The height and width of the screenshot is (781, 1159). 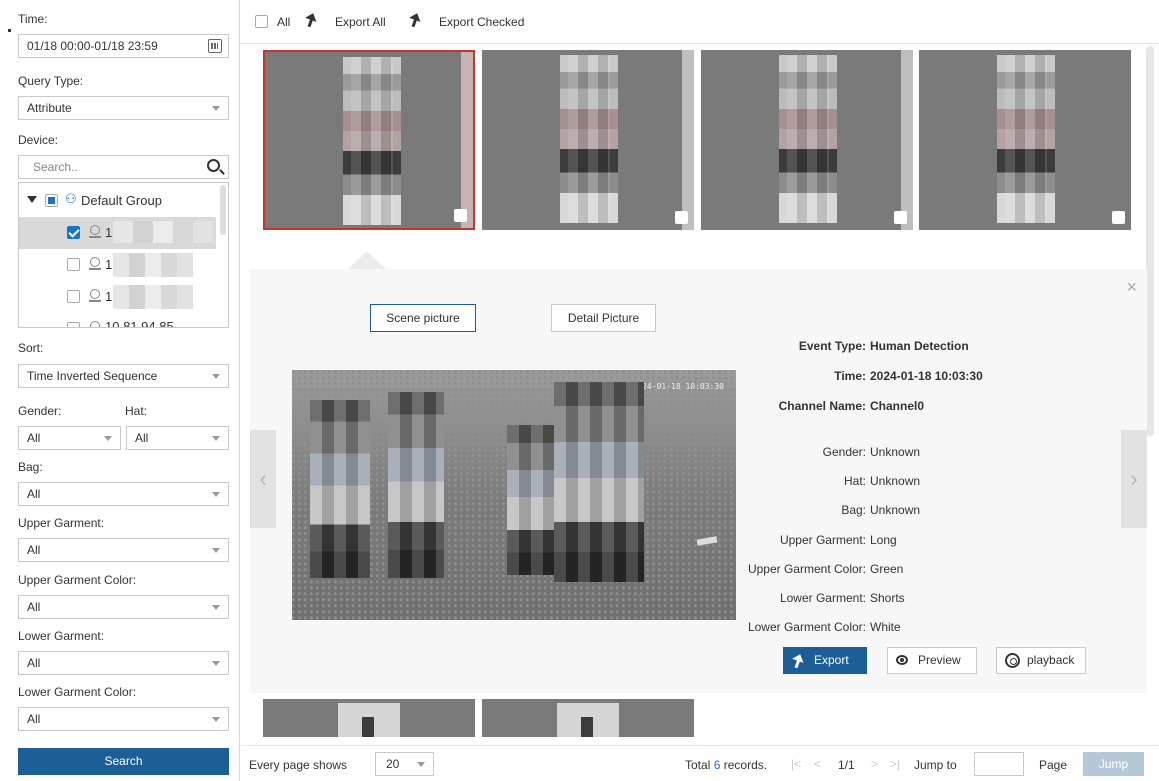 I want to click on select-all-label: All, so click(x=283, y=22).